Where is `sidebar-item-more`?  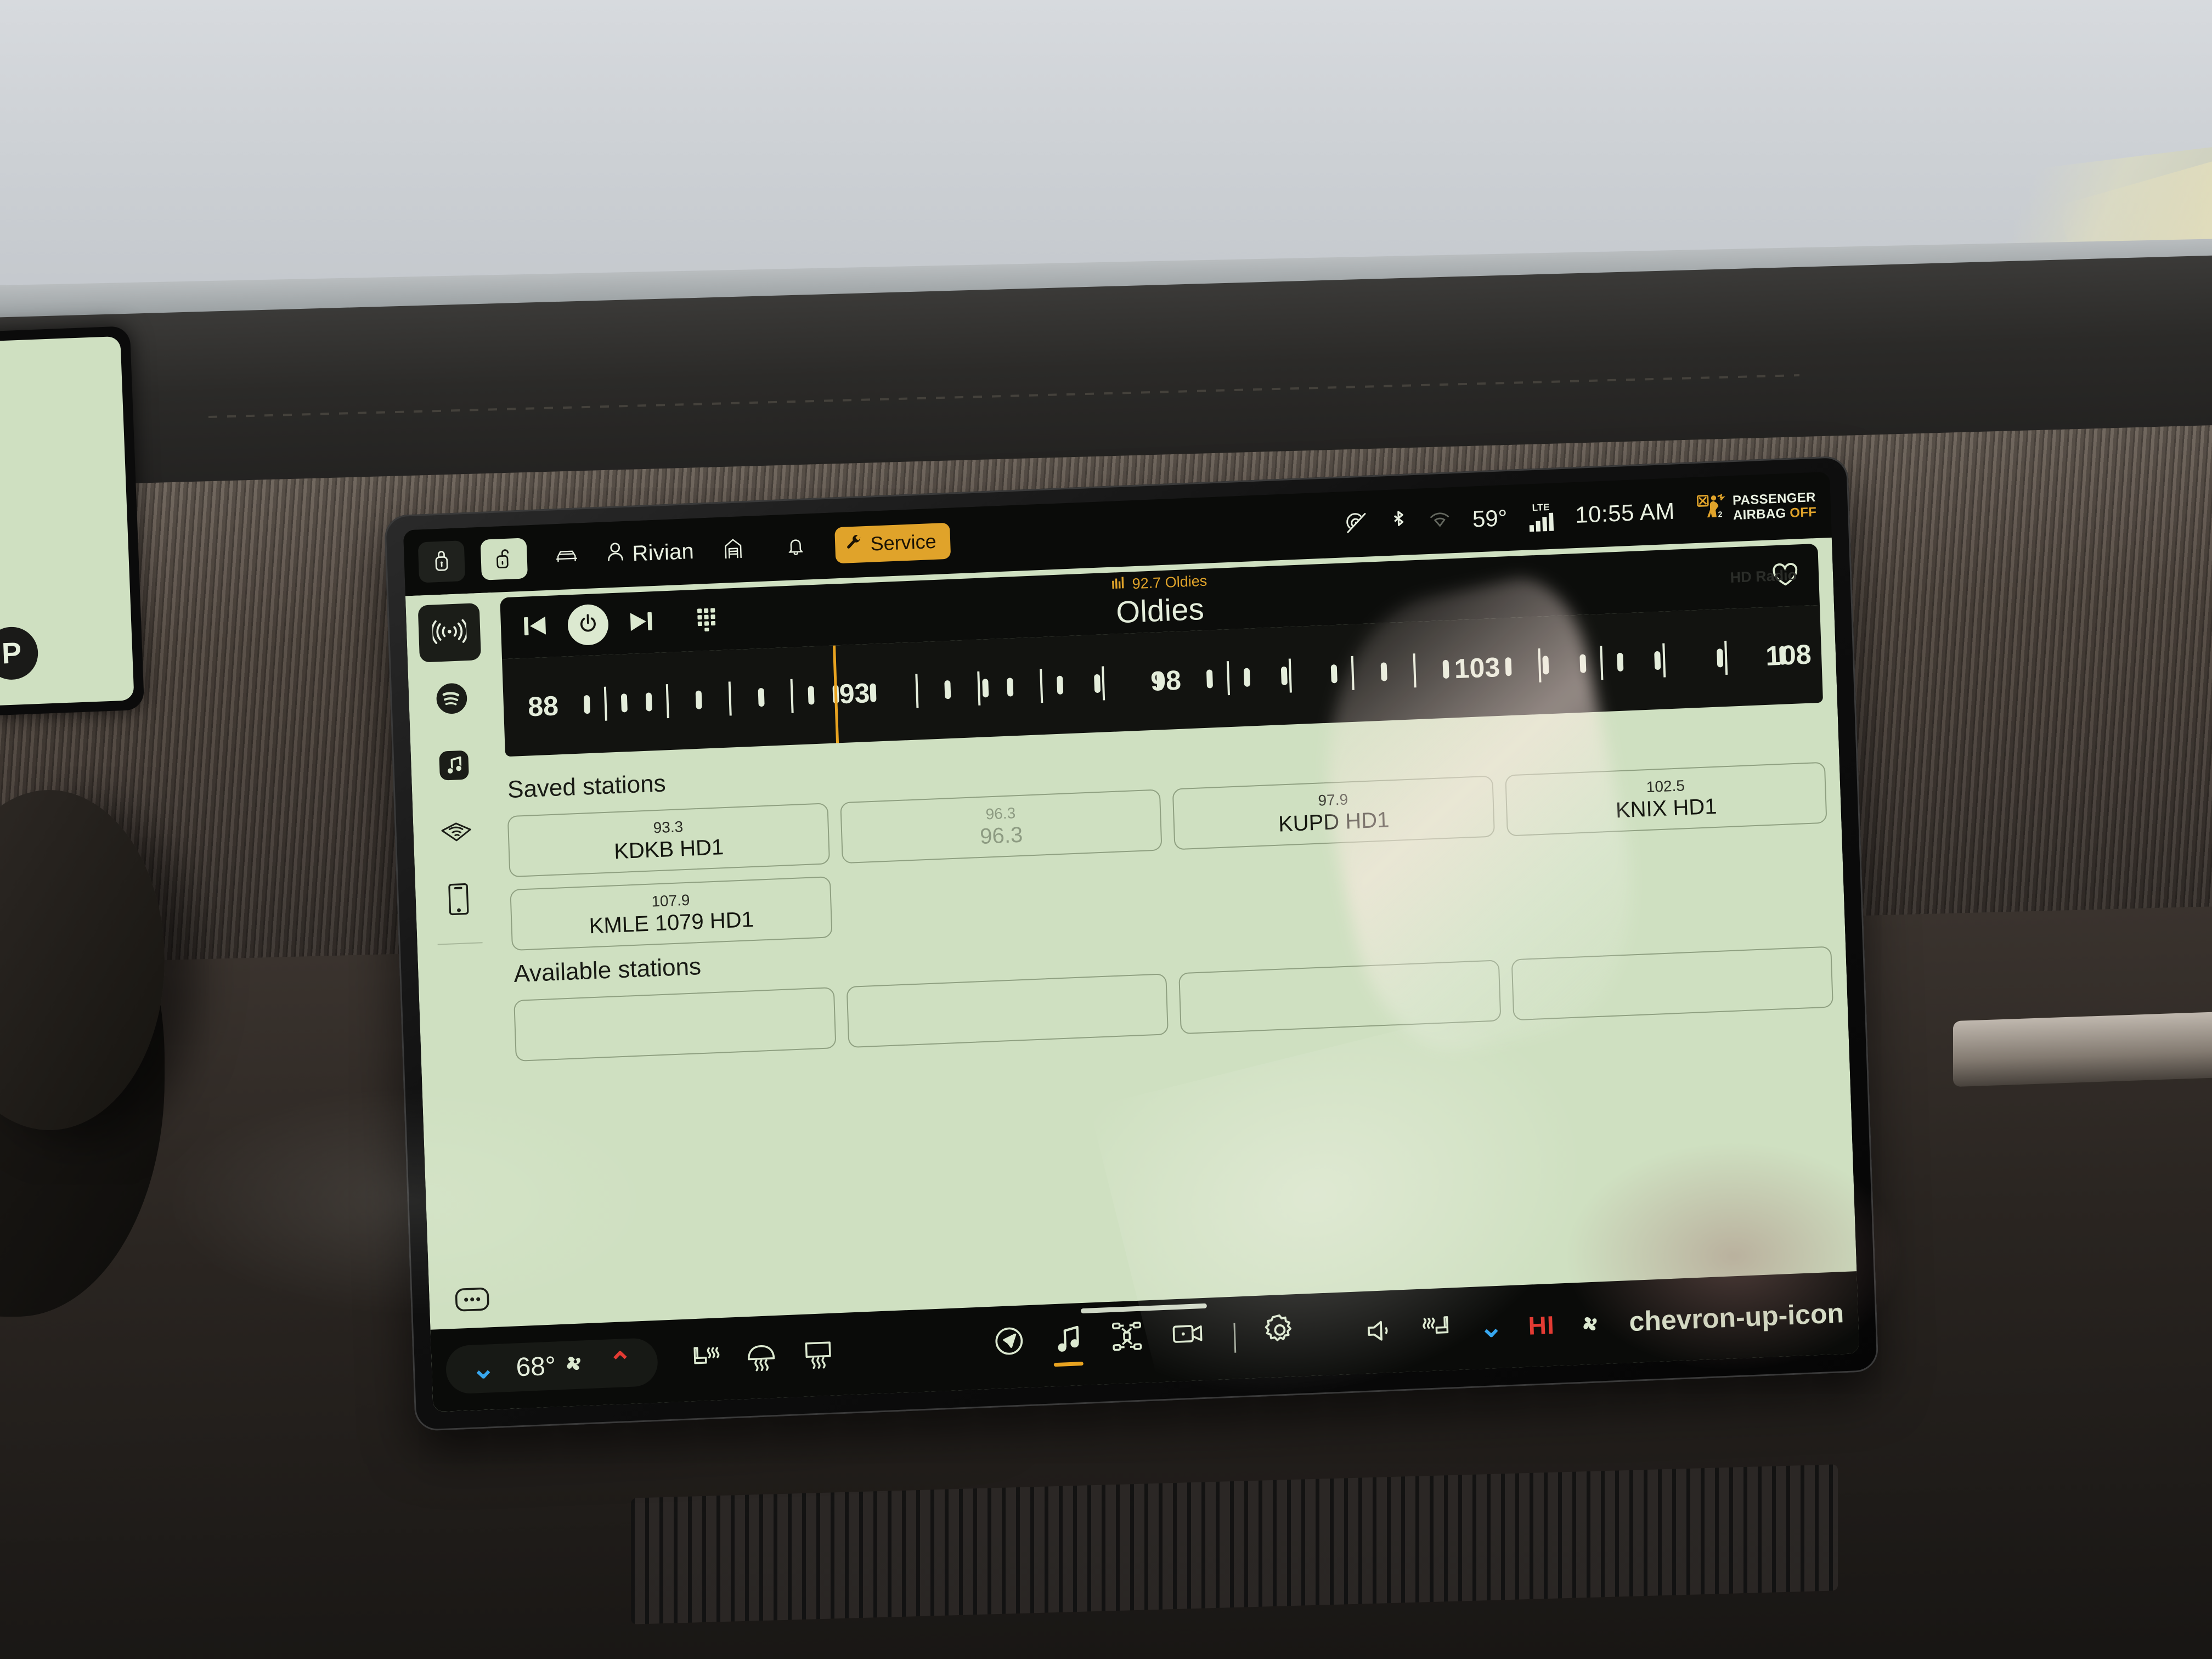 sidebar-item-more is located at coordinates (472, 1300).